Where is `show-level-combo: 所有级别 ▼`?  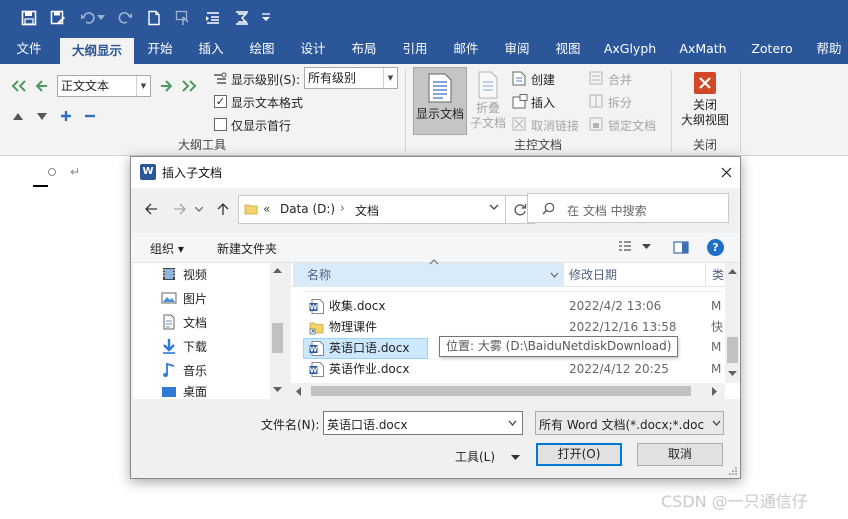 show-level-combo: 所有级别 ▼ is located at coordinates (351, 78).